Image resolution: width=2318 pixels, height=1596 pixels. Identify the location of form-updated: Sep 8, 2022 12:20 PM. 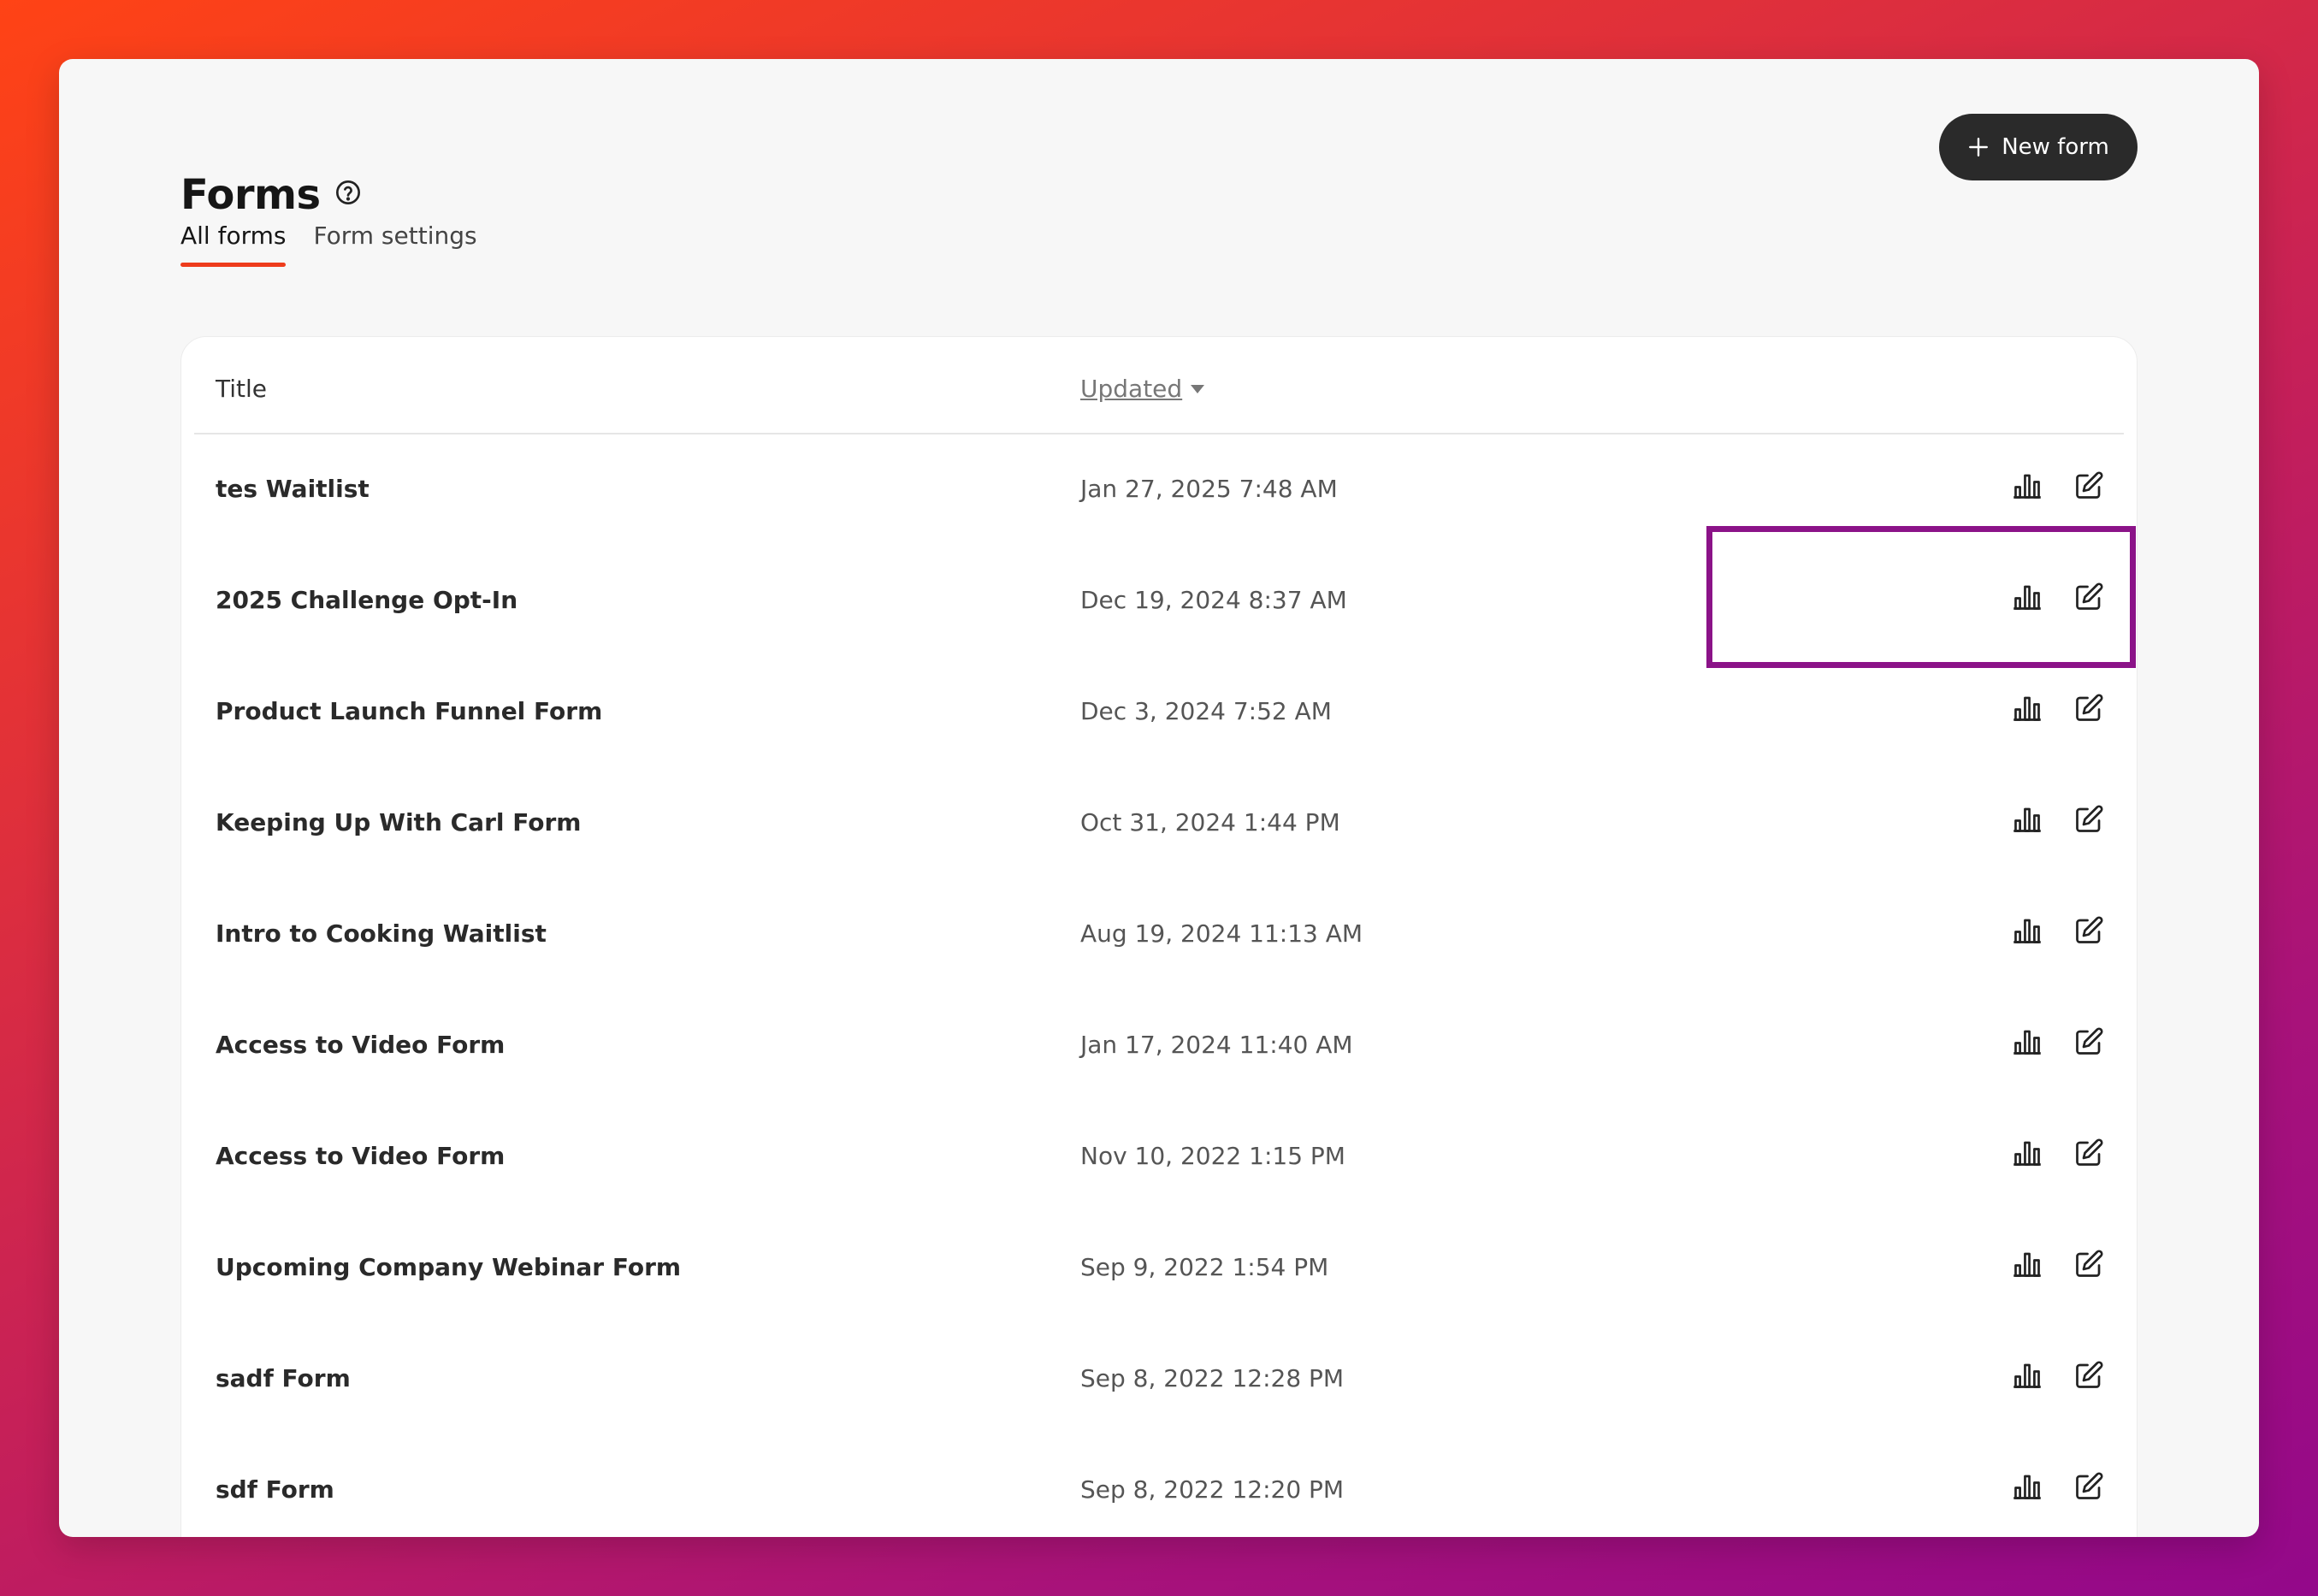
(1212, 1489).